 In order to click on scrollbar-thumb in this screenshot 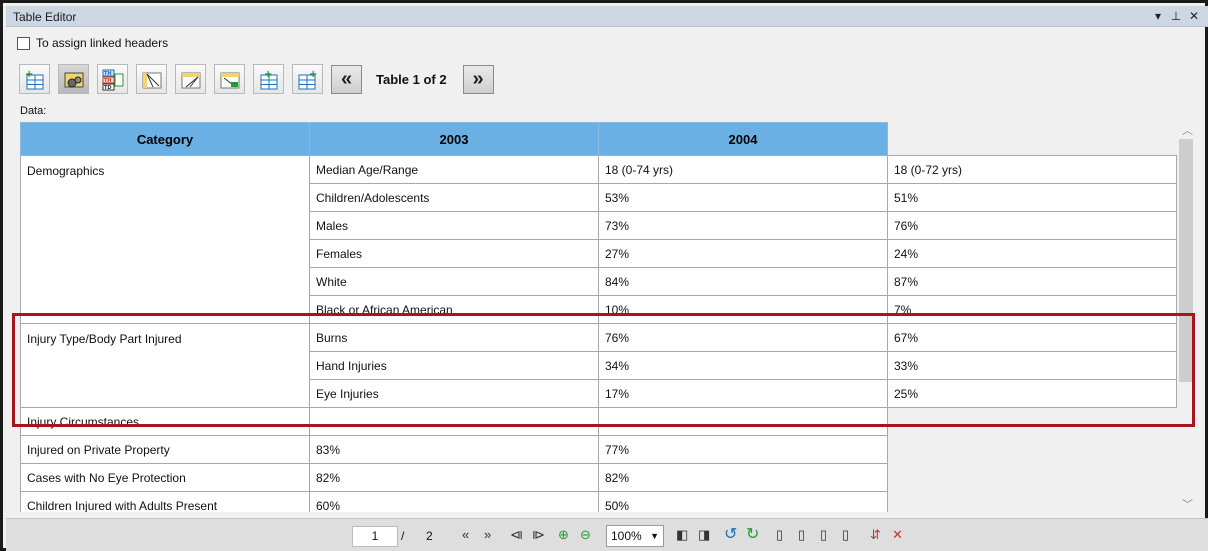, I will do `click(1186, 260)`.